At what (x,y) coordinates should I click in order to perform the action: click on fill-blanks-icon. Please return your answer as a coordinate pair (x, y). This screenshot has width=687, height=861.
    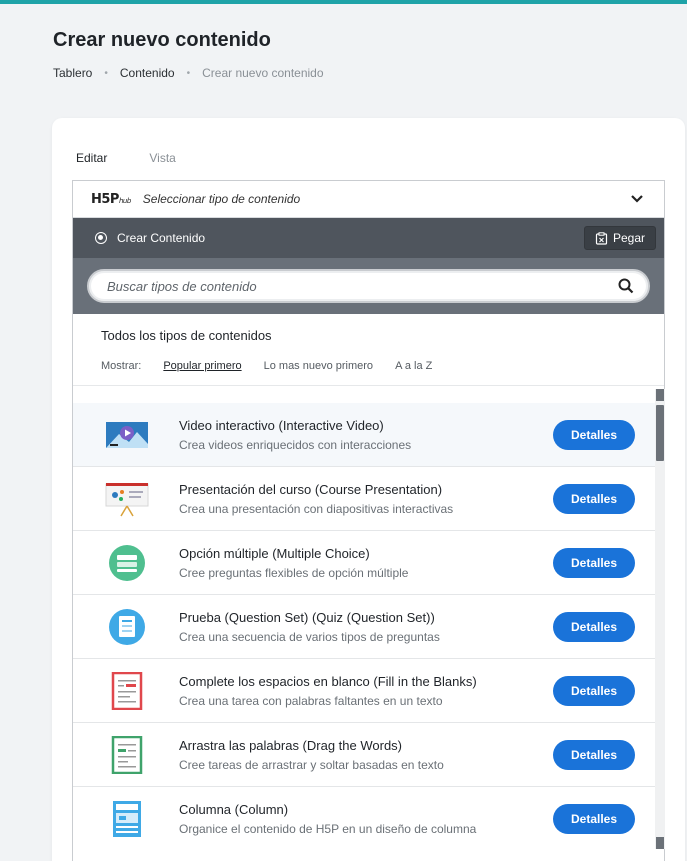
    Looking at the image, I should click on (127, 691).